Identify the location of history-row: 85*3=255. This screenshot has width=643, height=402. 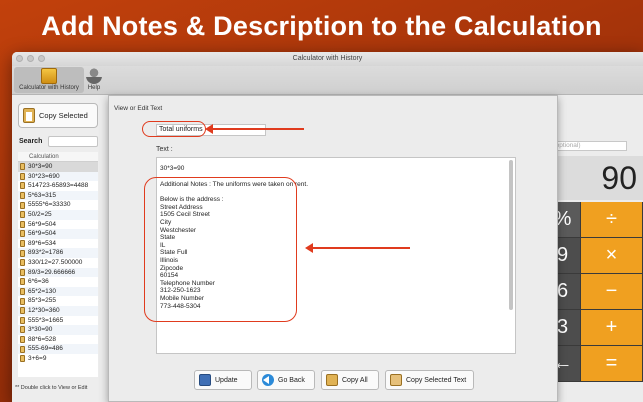
(58, 301).